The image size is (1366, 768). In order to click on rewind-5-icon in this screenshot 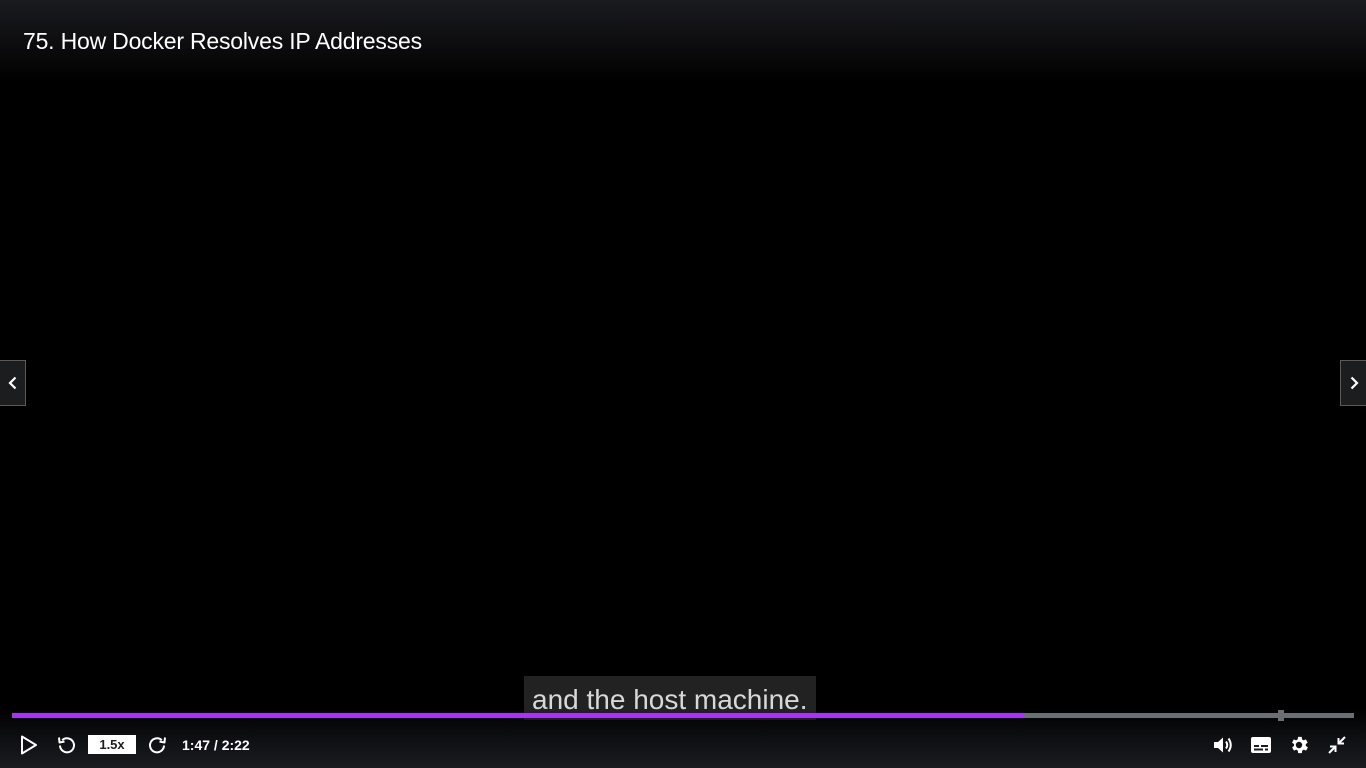, I will do `click(66, 745)`.